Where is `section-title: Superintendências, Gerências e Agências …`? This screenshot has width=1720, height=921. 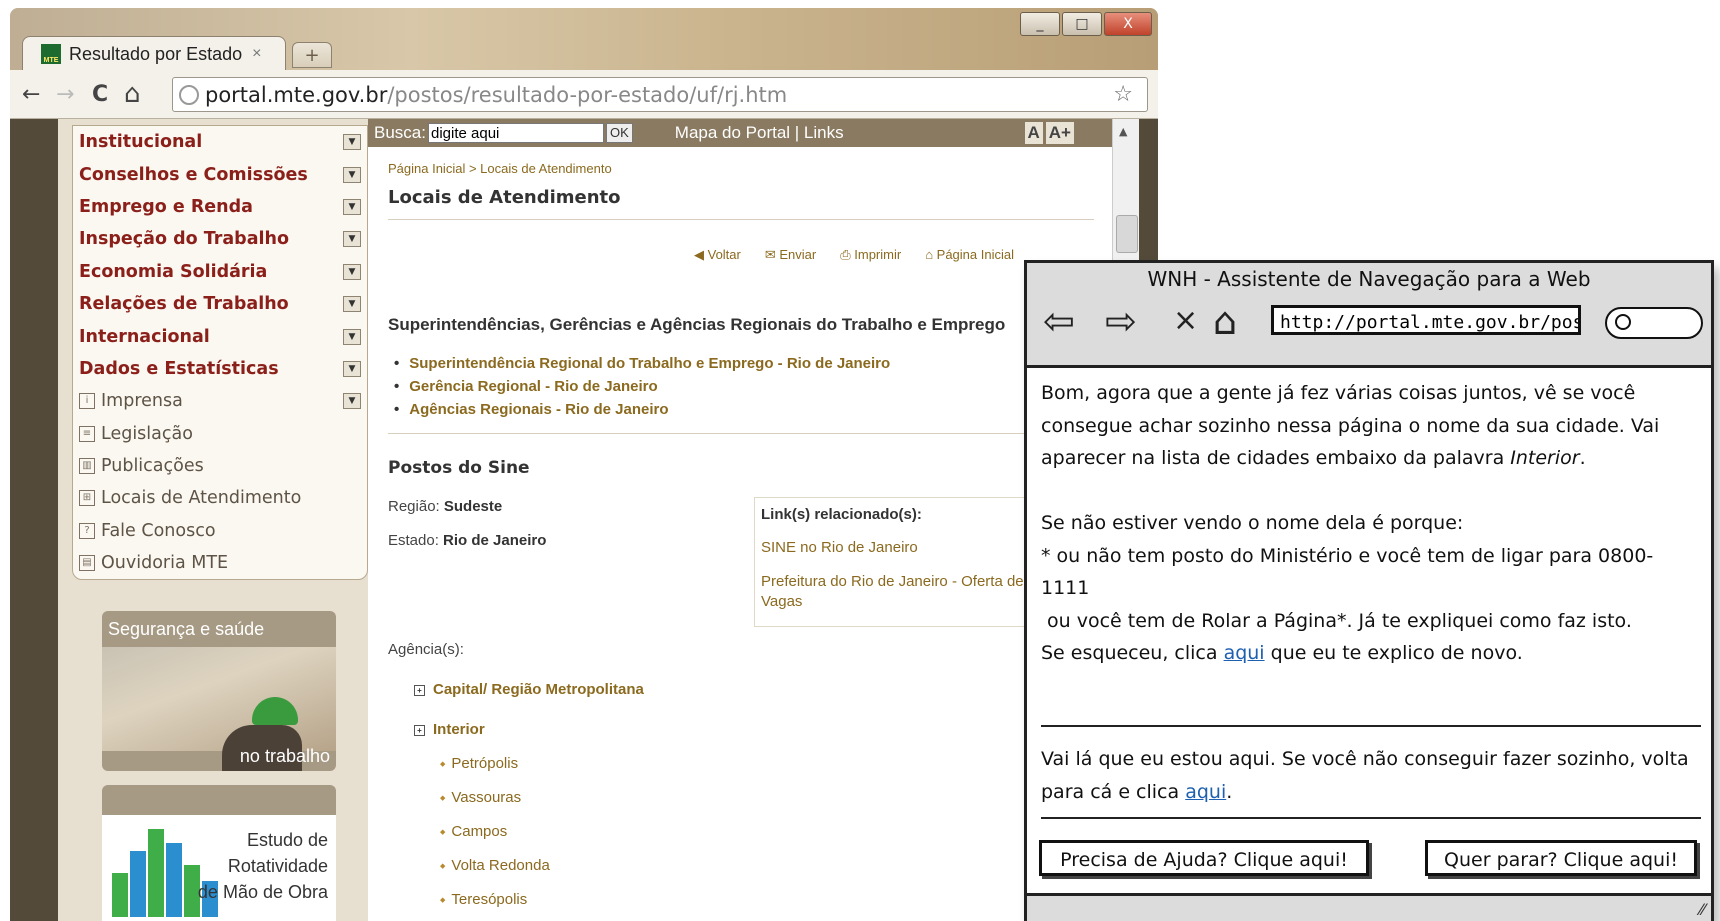 section-title: Superintendências, Gerências e Agências … is located at coordinates (697, 324).